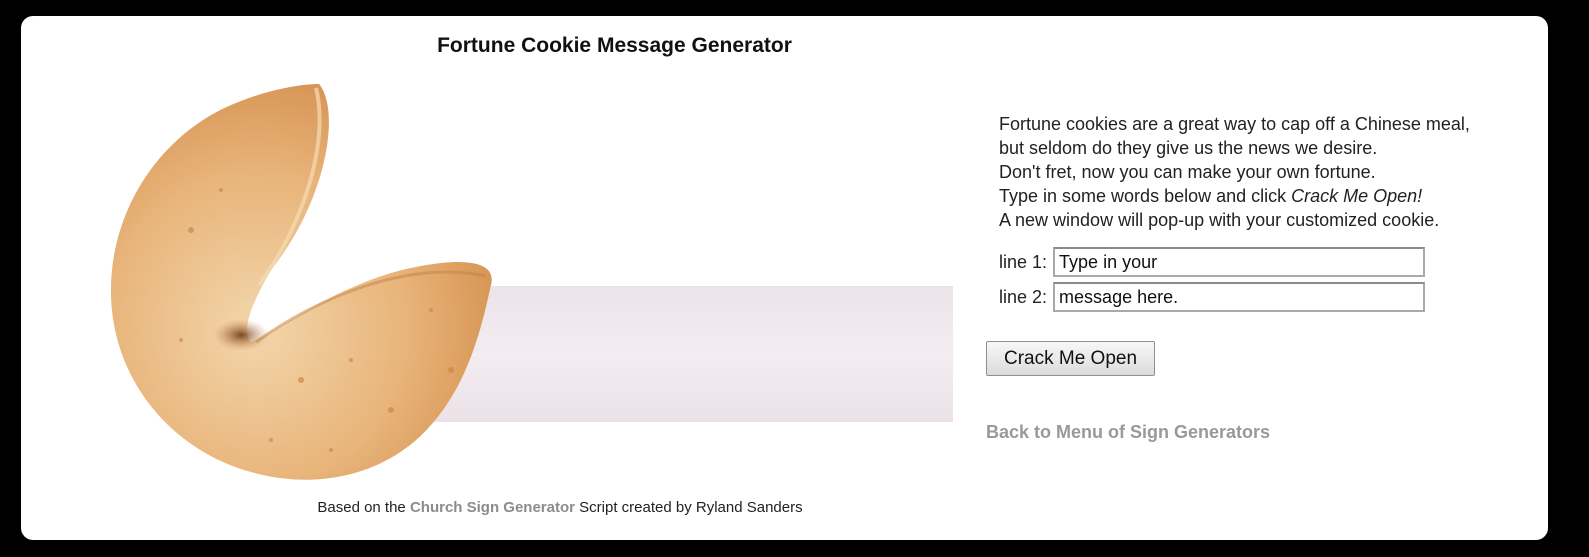  Describe the element at coordinates (1023, 261) in the screenshot. I see `line-1-label: line 1:` at that location.